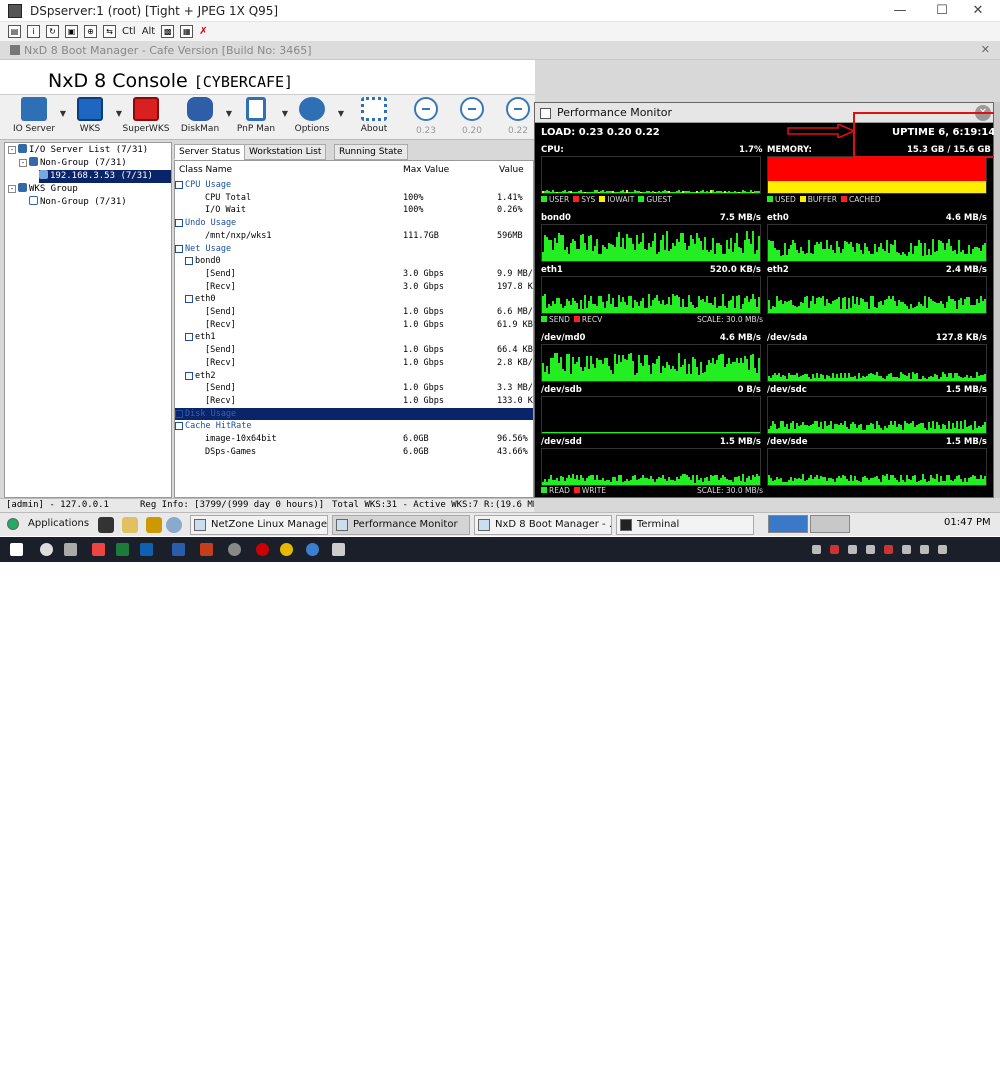  What do you see at coordinates (168, 31) in the screenshot?
I see `screenshot-icon: ▩` at bounding box center [168, 31].